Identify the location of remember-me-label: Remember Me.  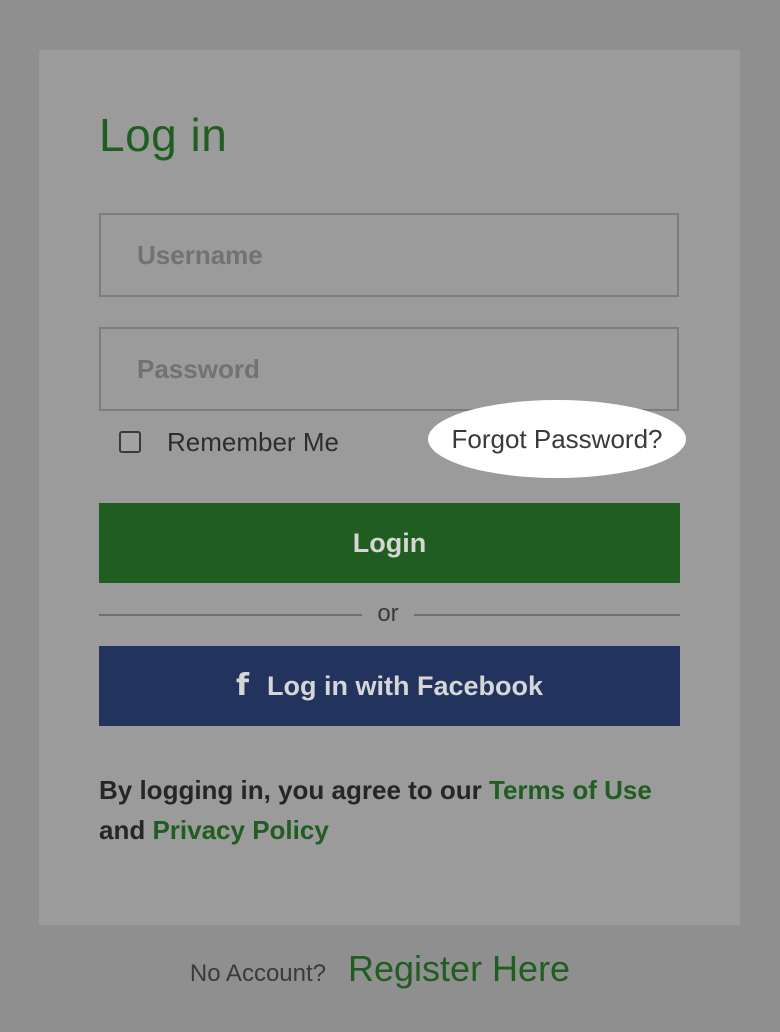
(253, 441).